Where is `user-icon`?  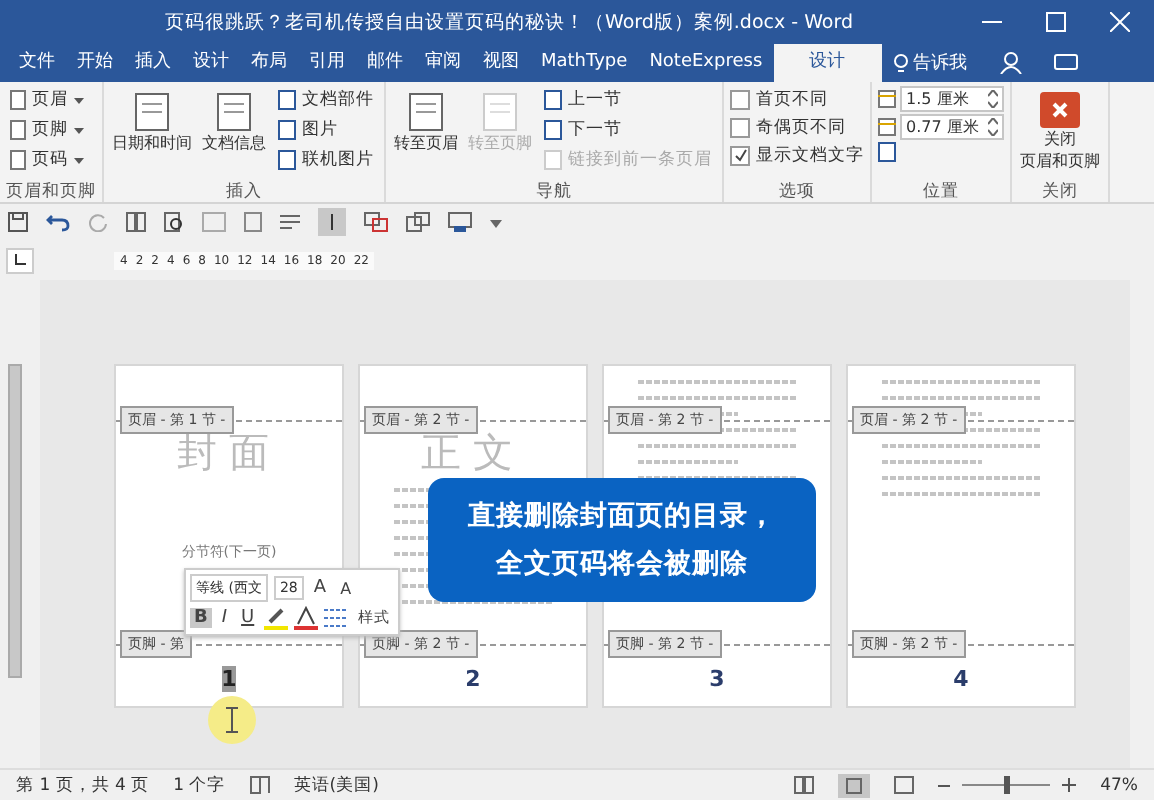
user-icon is located at coordinates (1010, 63).